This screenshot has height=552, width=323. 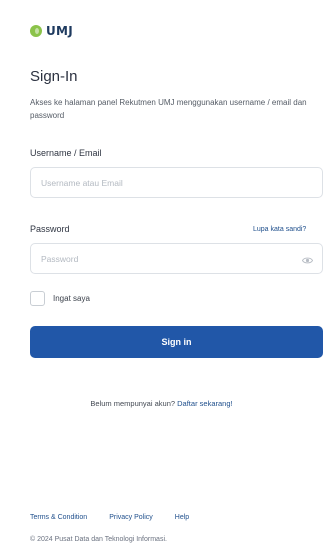 I want to click on register-prompt: Belum mempunyai akun? Daftar sekarang!, so click(x=161, y=403).